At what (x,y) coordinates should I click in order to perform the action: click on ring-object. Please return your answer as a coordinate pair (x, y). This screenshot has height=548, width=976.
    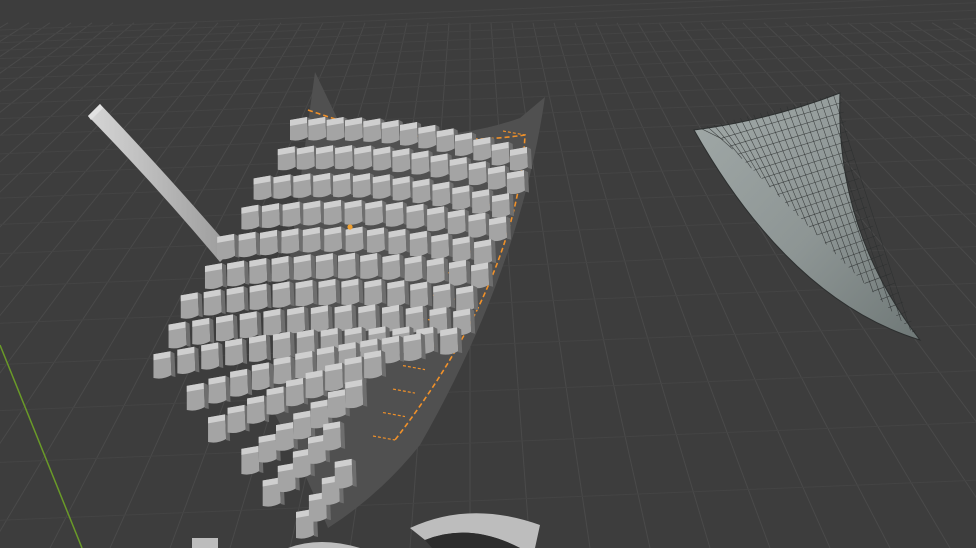
    Looking at the image, I should click on (366, 530).